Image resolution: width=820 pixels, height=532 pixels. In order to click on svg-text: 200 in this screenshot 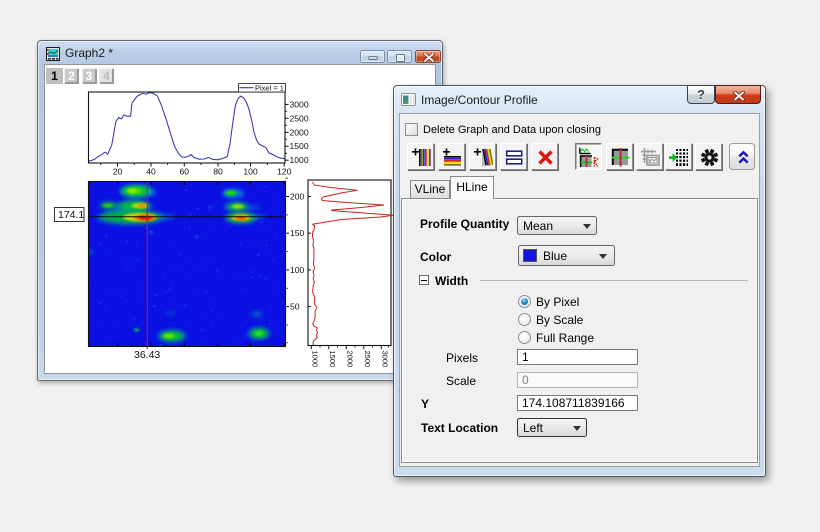, I will do `click(297, 197)`.